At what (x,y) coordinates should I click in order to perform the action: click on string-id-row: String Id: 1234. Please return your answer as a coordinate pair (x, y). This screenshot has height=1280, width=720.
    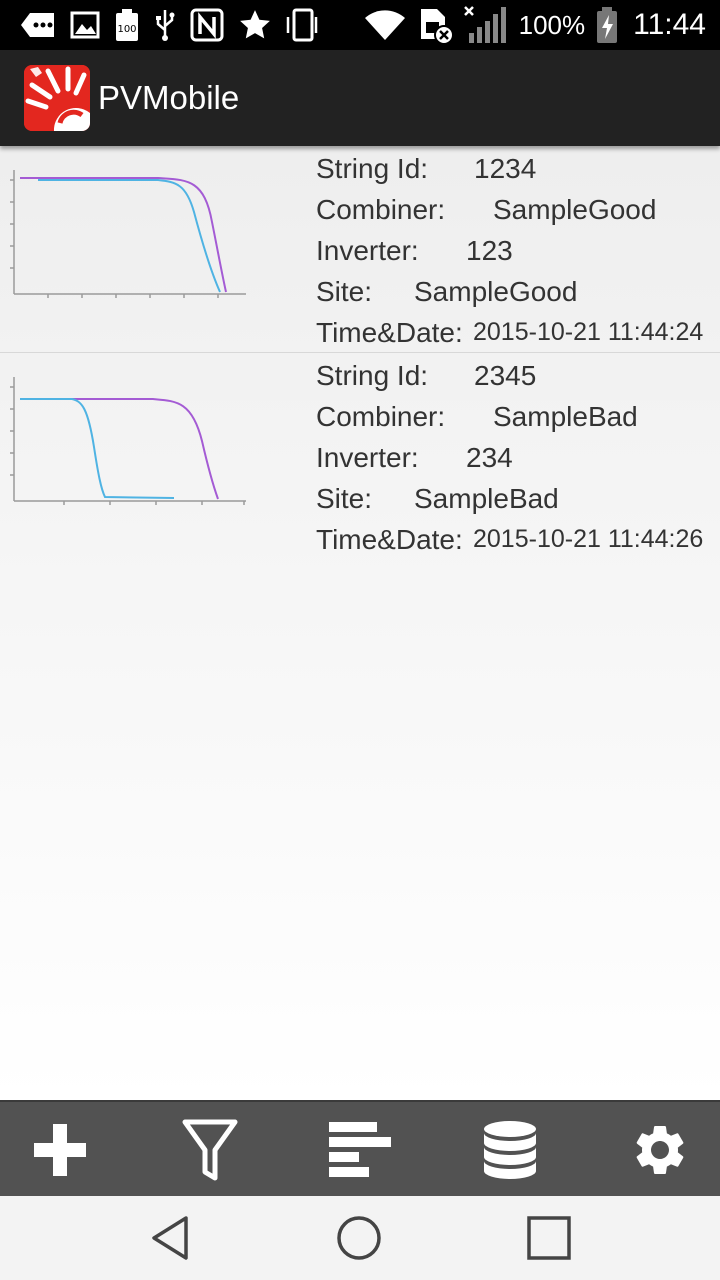
    Looking at the image, I should click on (509, 168).